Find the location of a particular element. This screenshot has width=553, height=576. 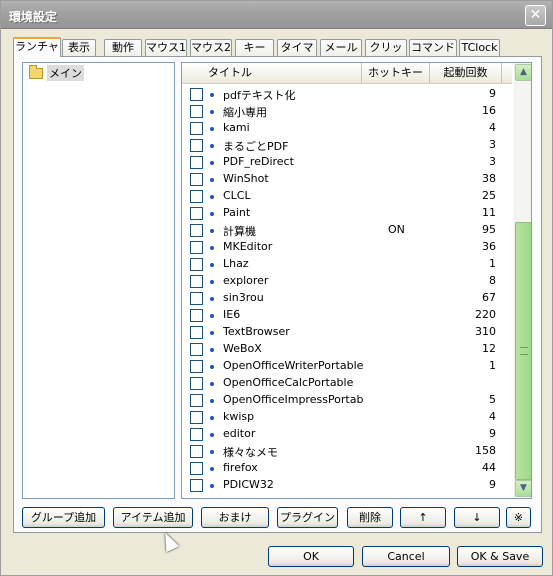

tab-mouse1: マウス1 is located at coordinates (166, 47).